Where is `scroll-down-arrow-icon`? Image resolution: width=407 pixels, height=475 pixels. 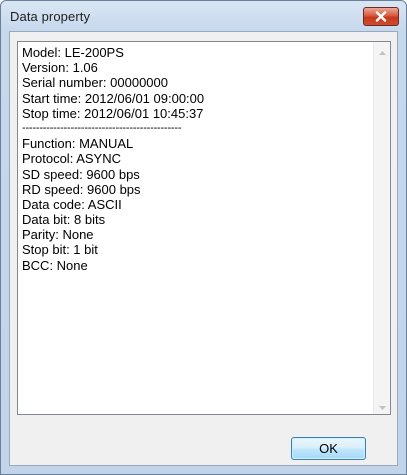 scroll-down-arrow-icon is located at coordinates (382, 406).